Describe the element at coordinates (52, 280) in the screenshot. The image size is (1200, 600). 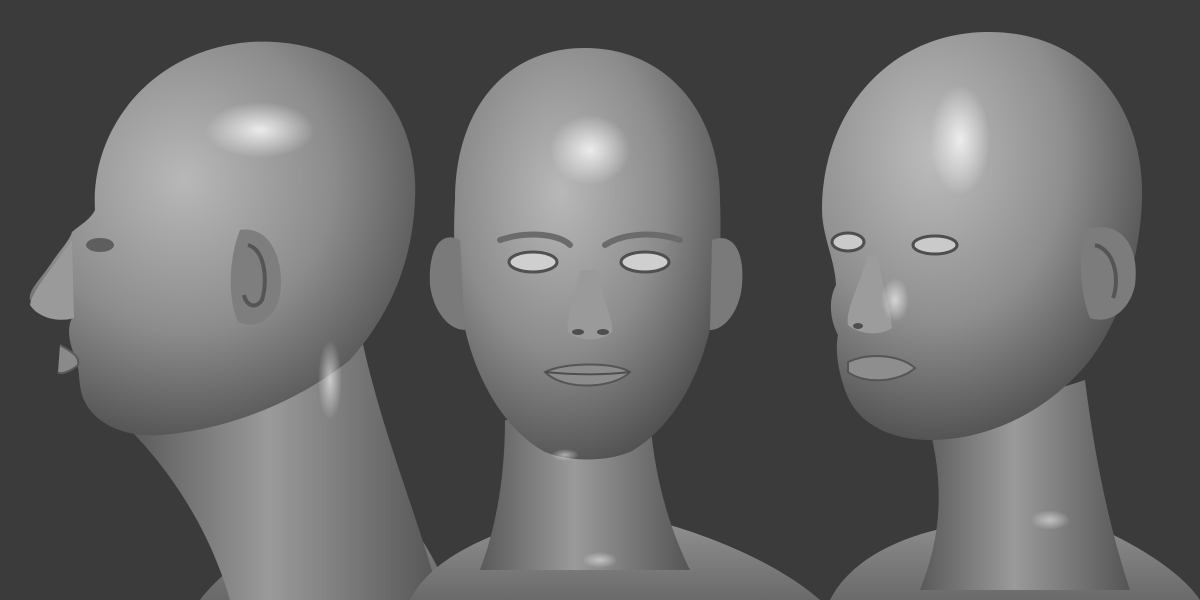
I see `side-nose` at that location.